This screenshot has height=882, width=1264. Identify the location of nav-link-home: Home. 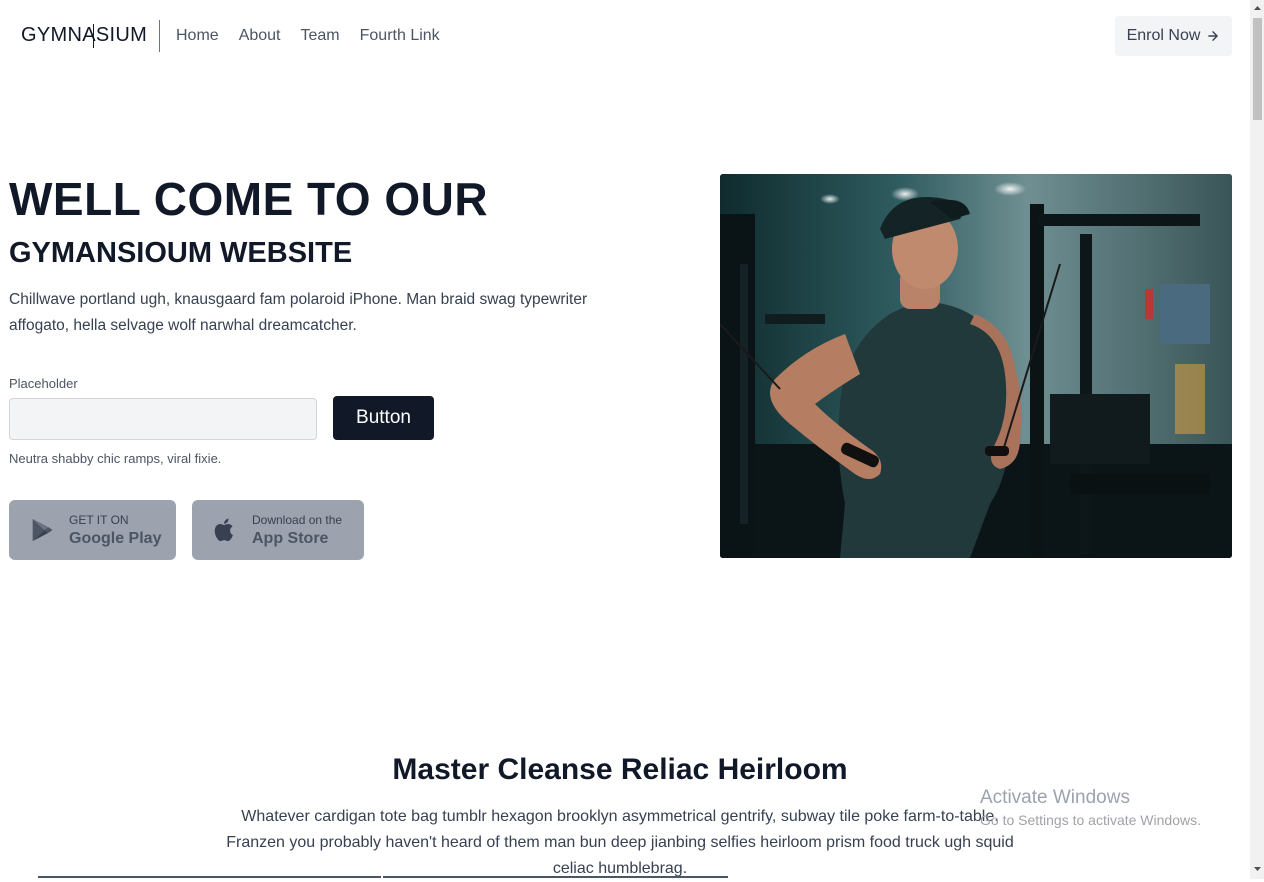
(197, 36).